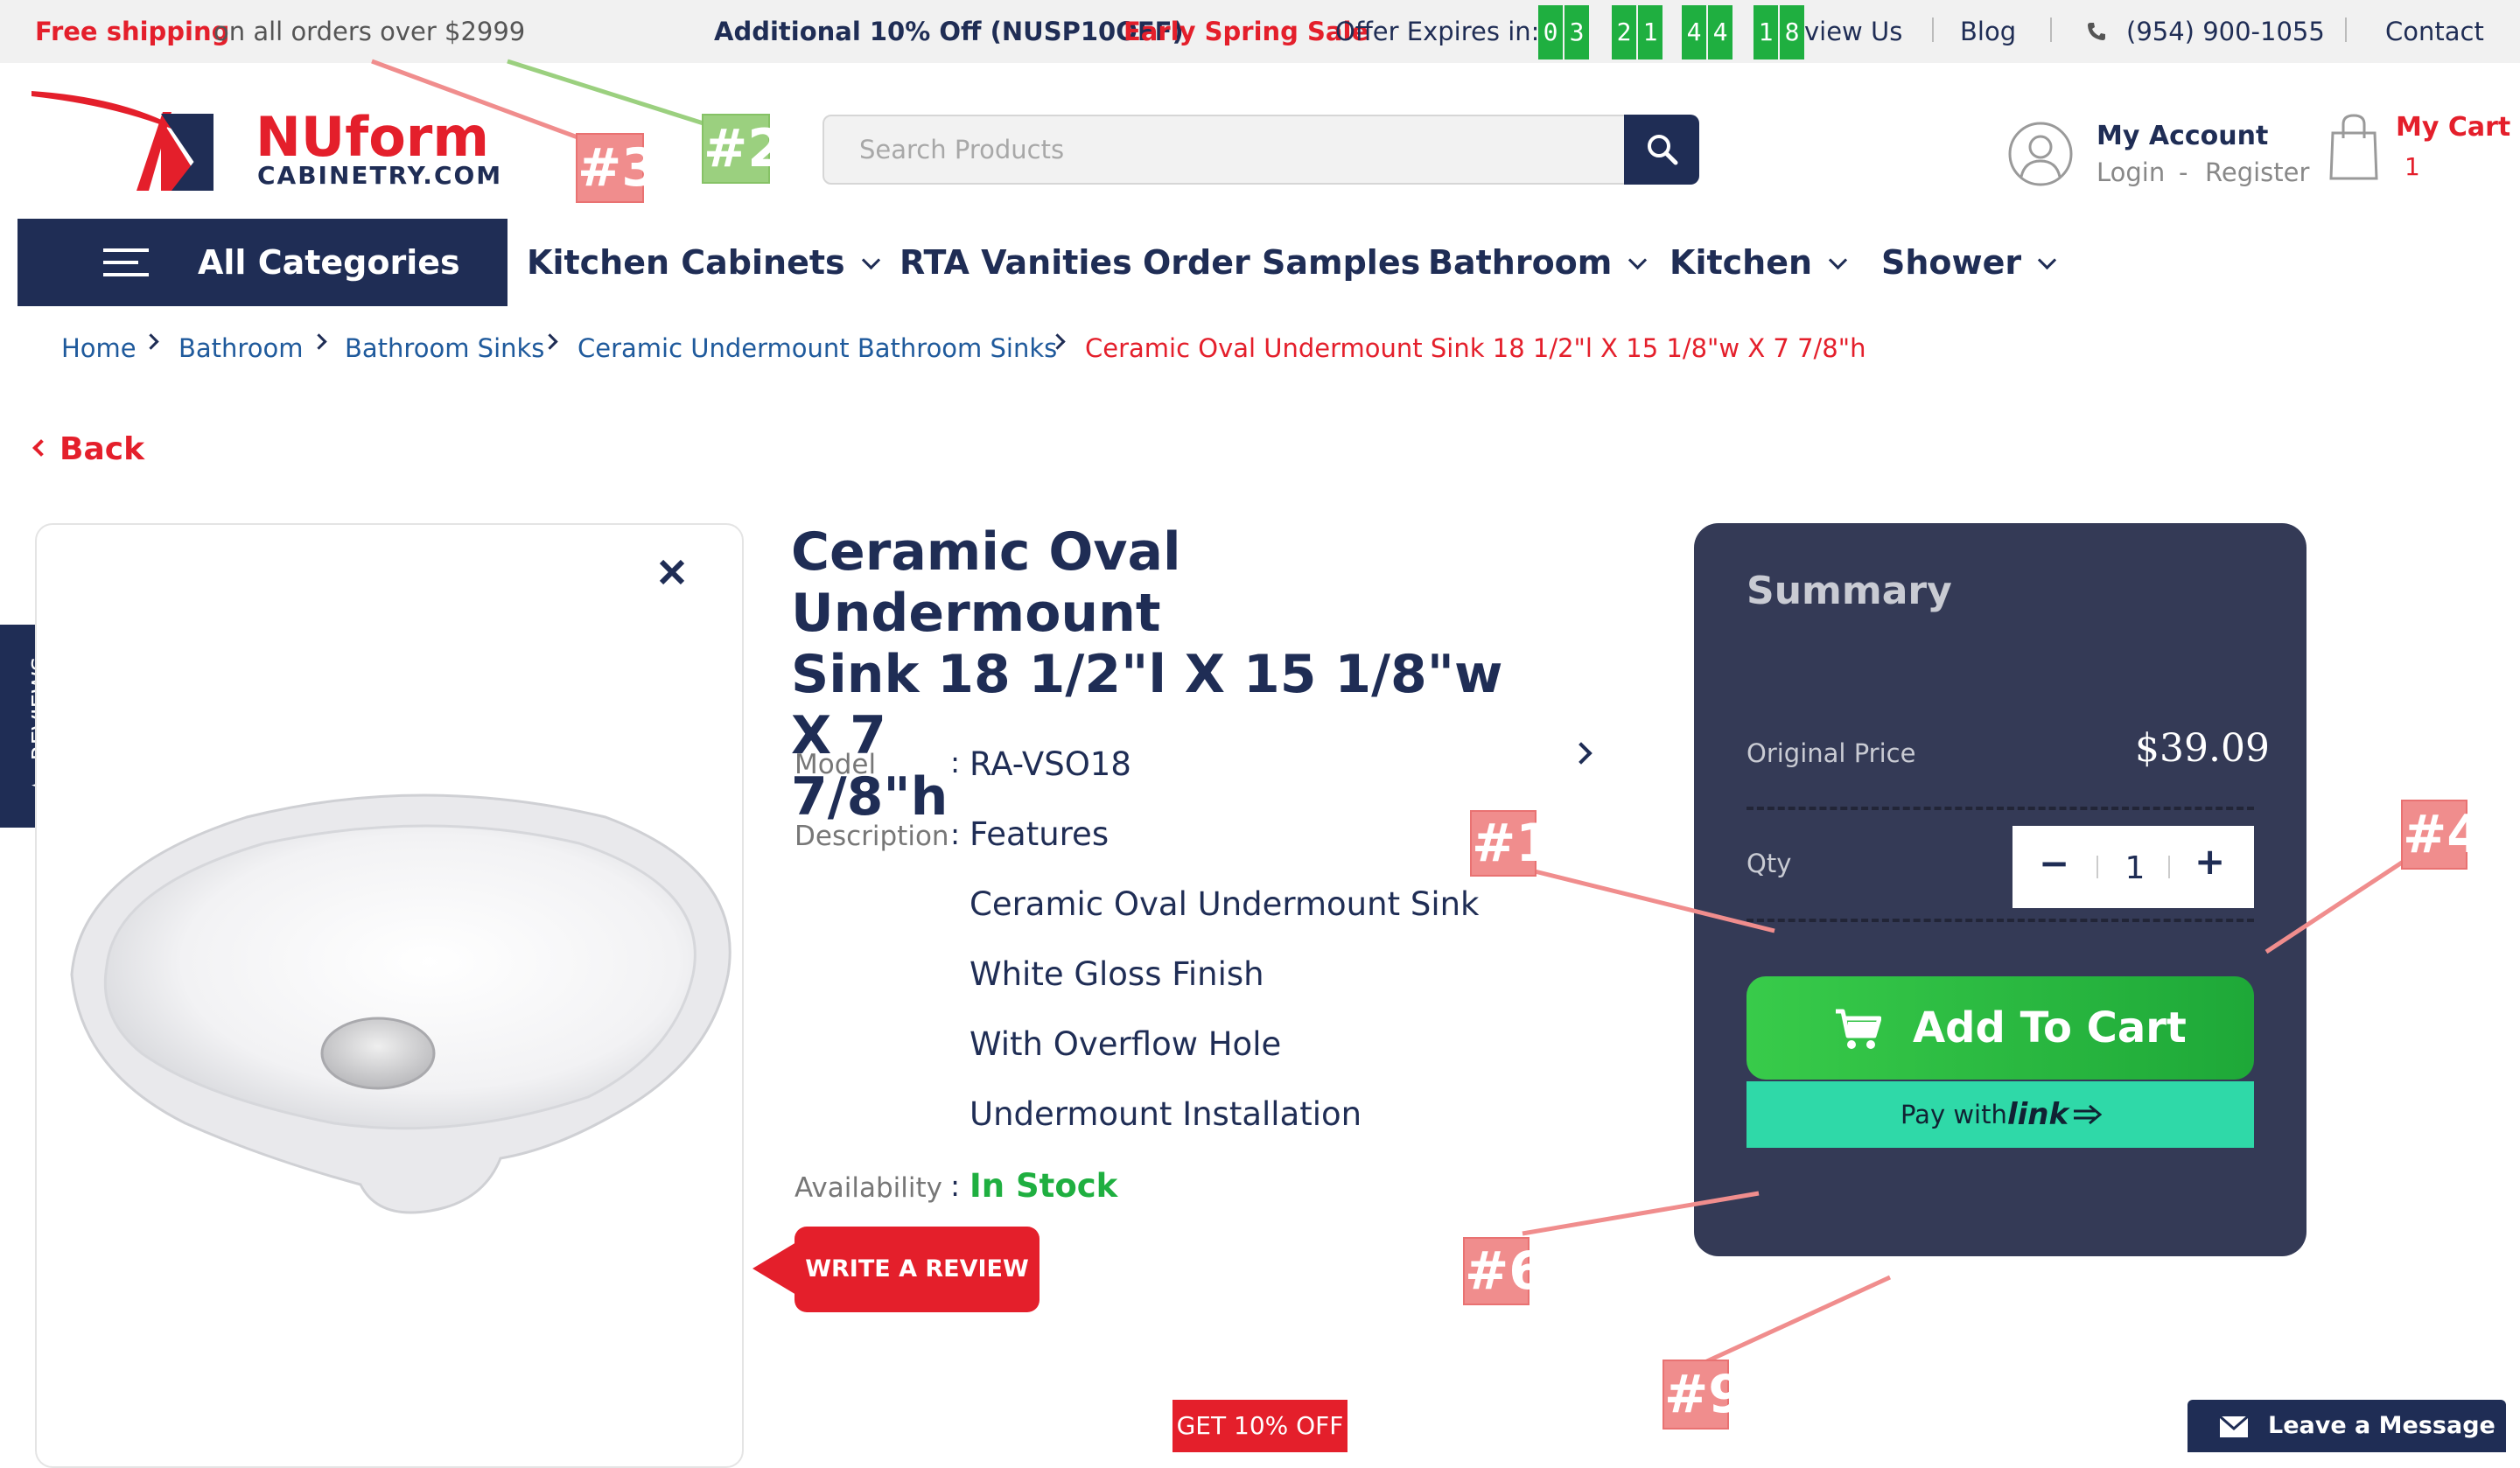  Describe the element at coordinates (2442, 835) in the screenshot. I see `annotation-badge: #4` at that location.